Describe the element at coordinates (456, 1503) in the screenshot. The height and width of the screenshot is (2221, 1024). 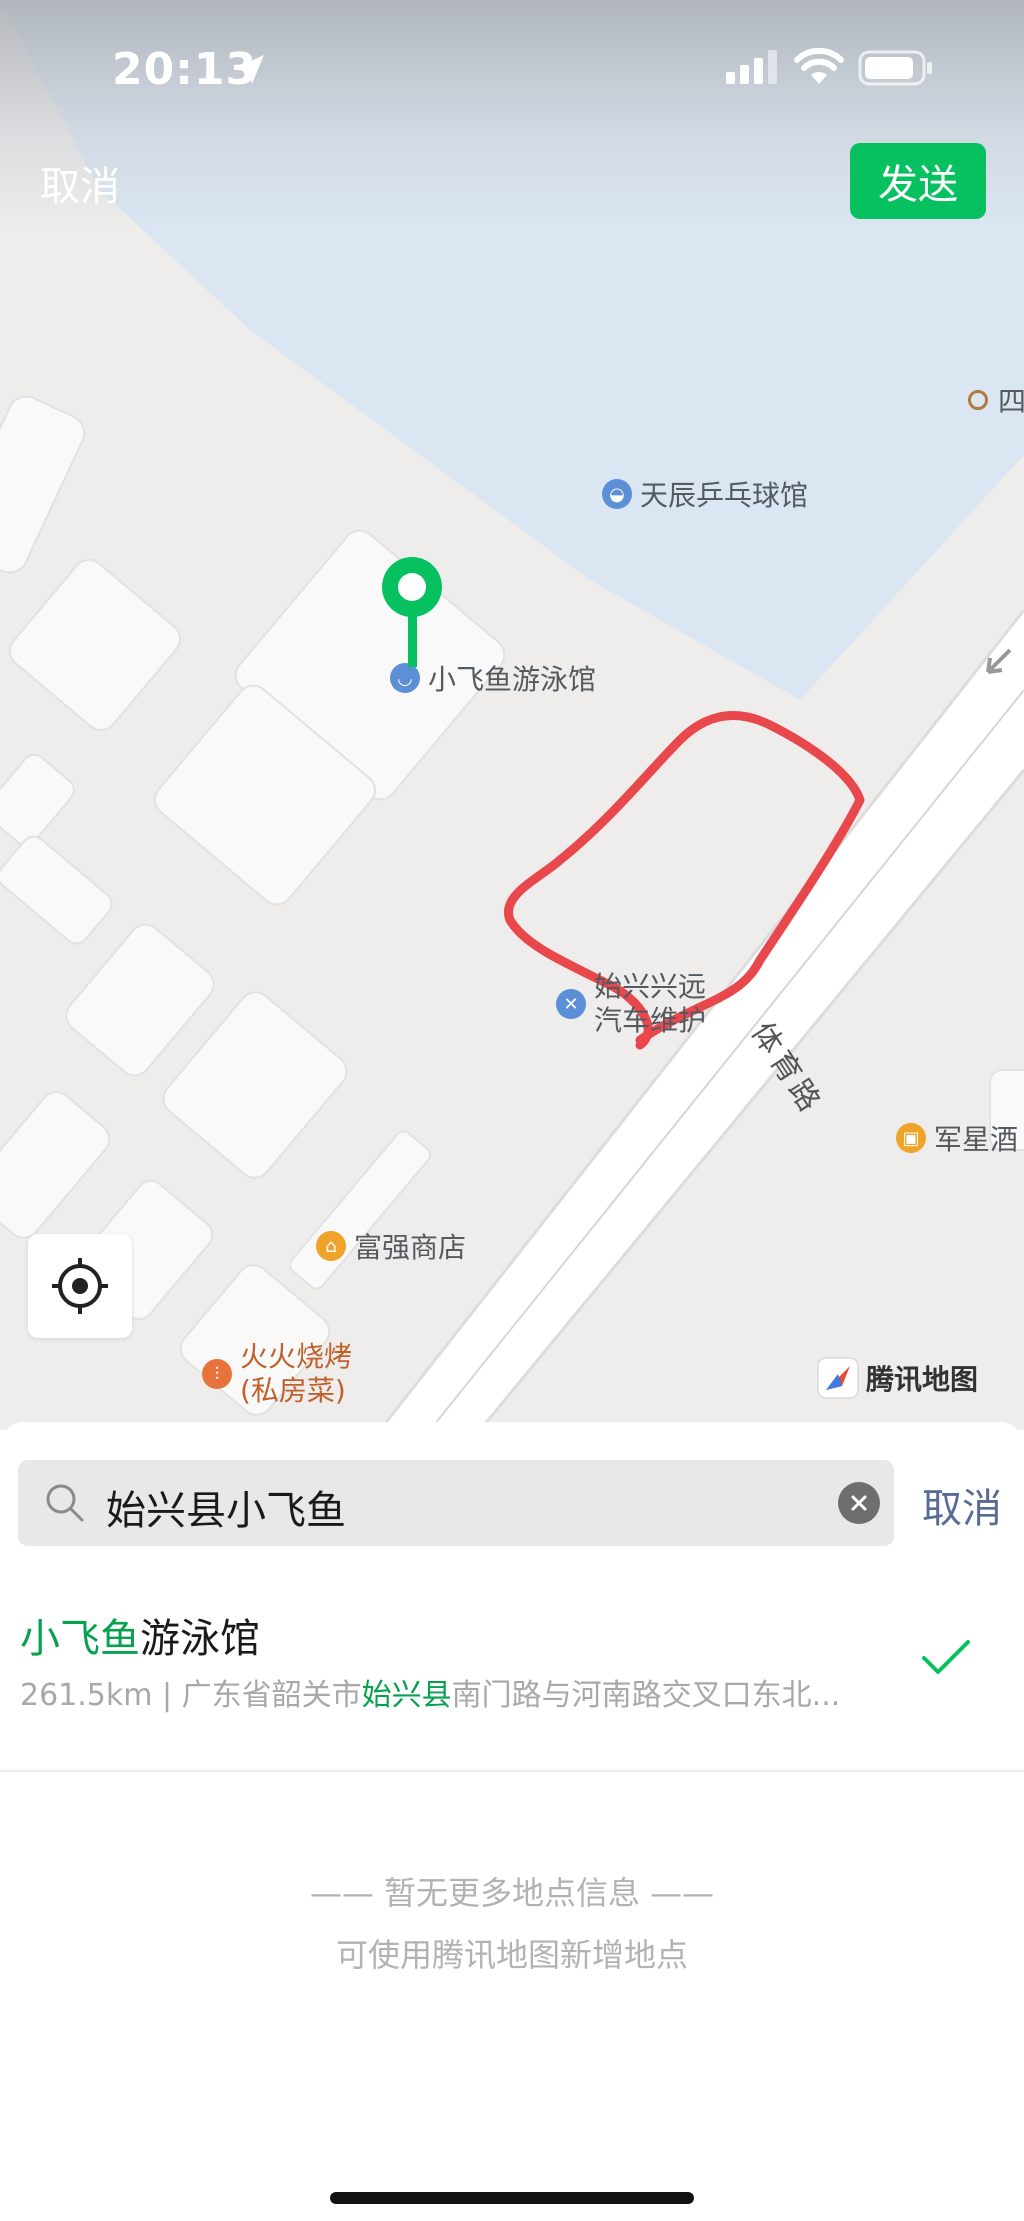
I see `search-input: 始兴县小飞鱼` at that location.